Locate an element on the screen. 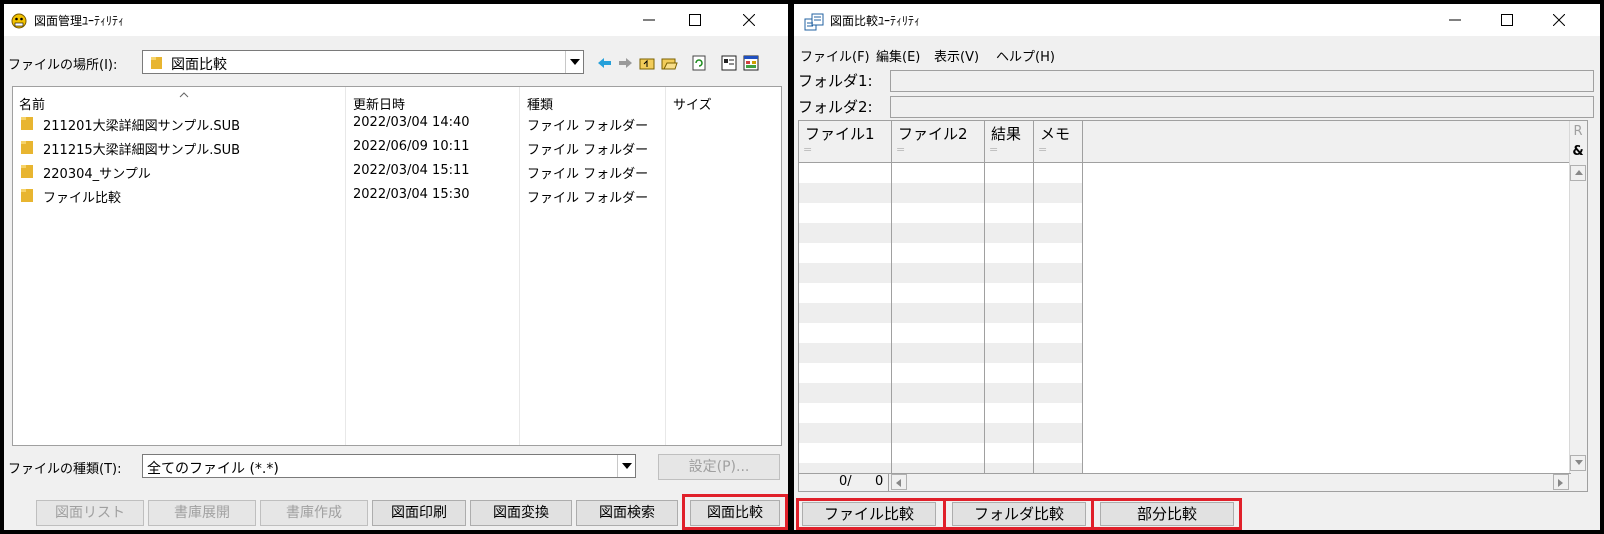 The height and width of the screenshot is (534, 1604). list-item: 220304_サンプル 2022/03/04 15:11 ファイル フォルダー is located at coordinates (397, 171).